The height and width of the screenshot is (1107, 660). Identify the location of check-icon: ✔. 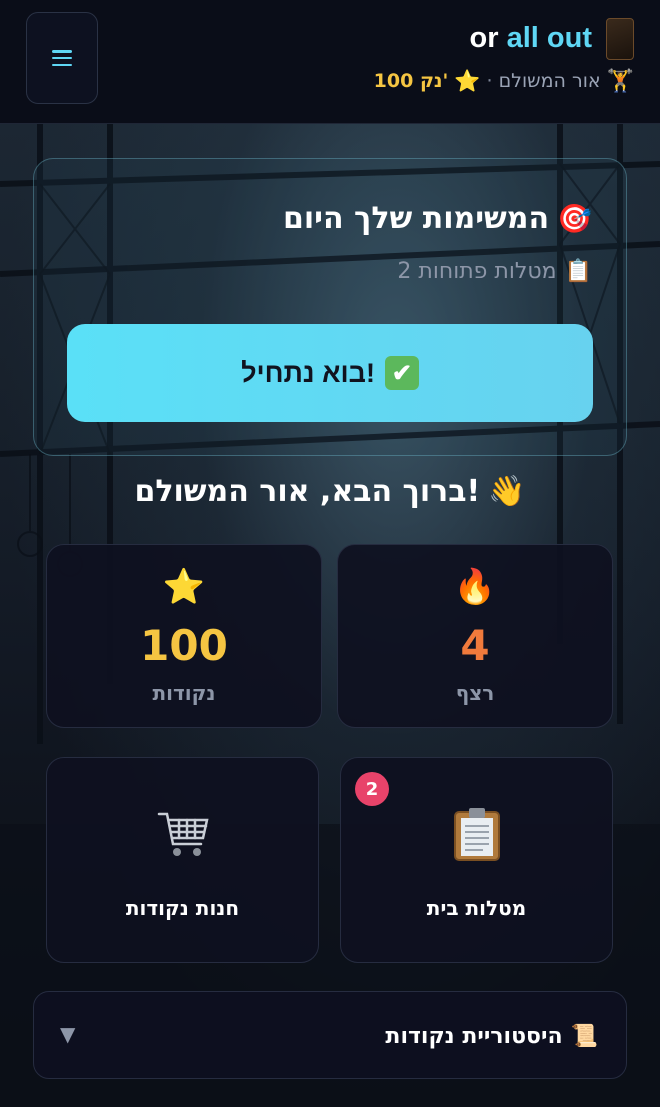
(401, 373).